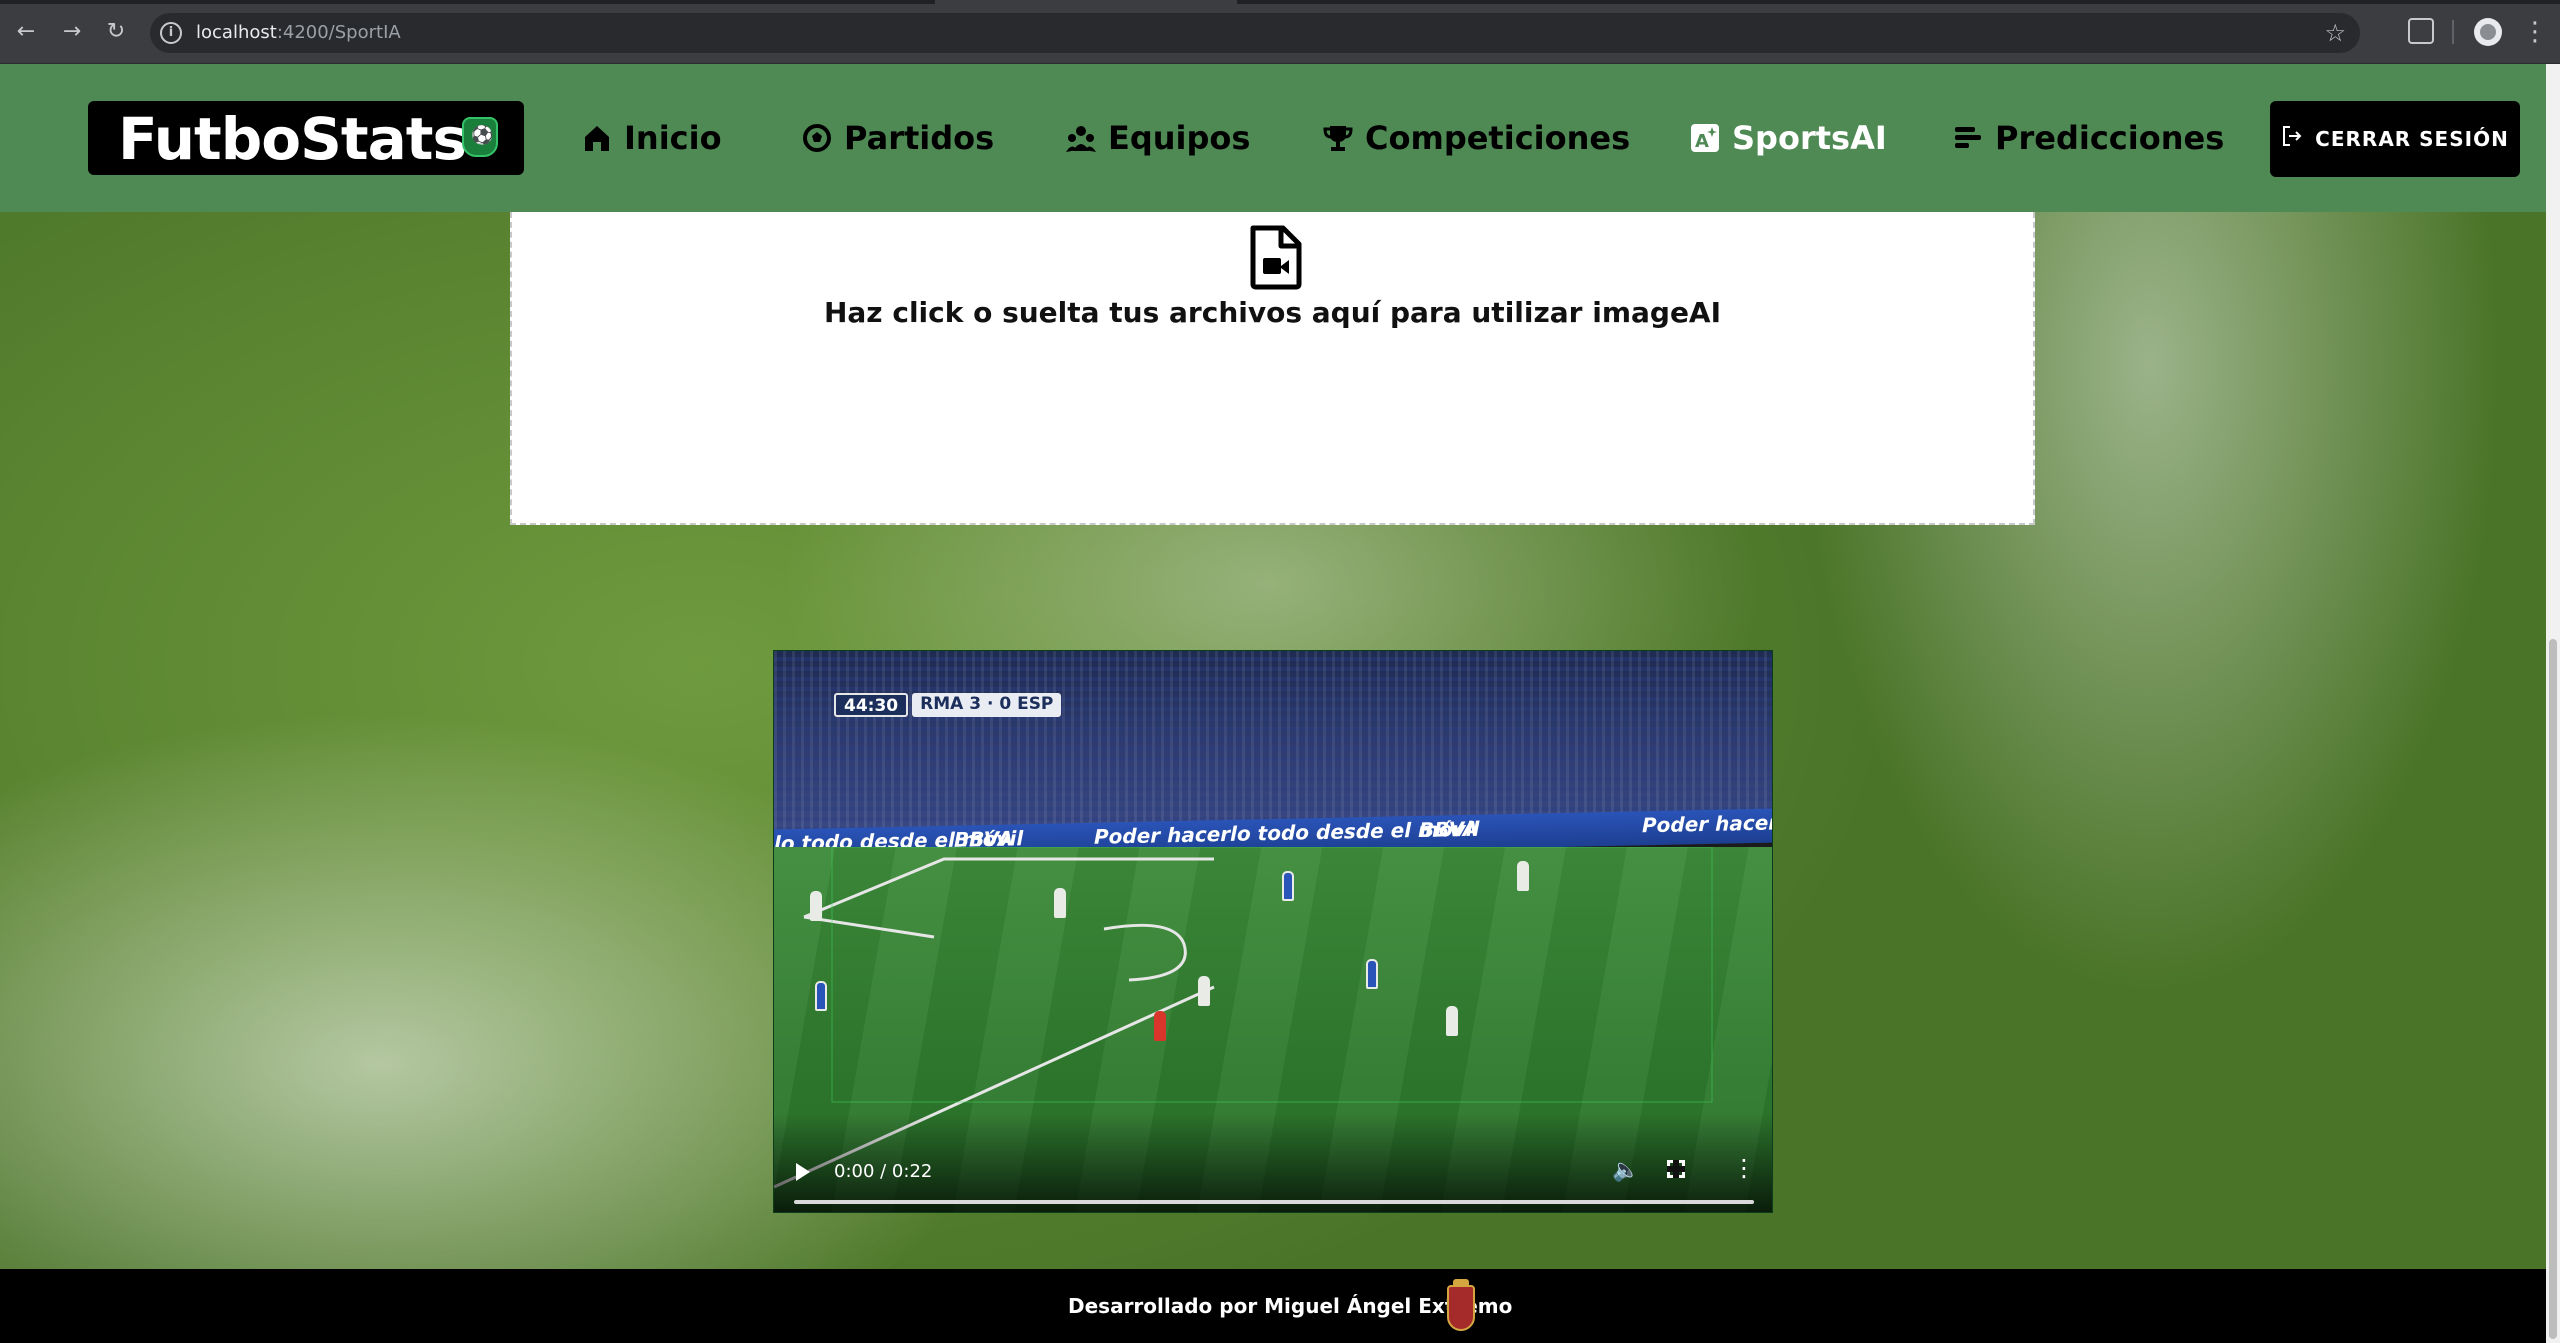 This screenshot has height=1343, width=2560. I want to click on scoreboard-score: RMA 3 · 0 ESP, so click(987, 705).